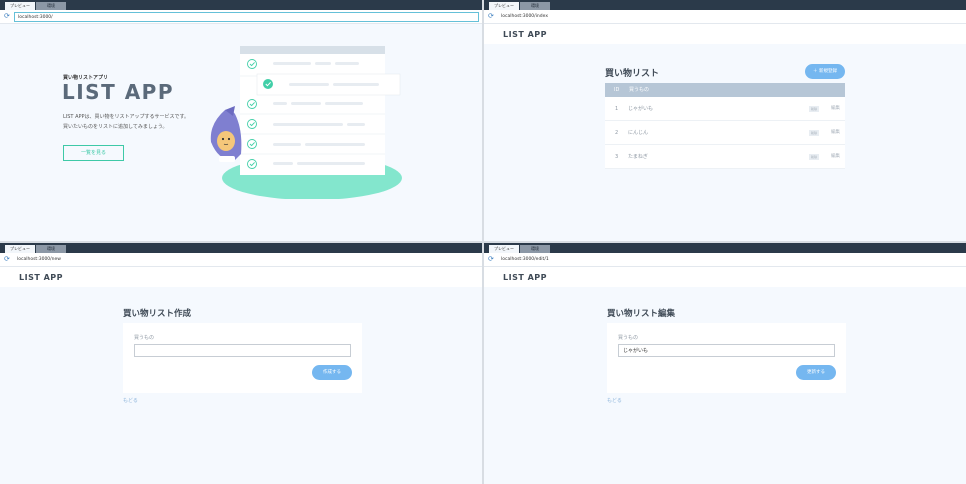 The width and height of the screenshot is (966, 484). What do you see at coordinates (242, 358) in the screenshot?
I see `create-form: 買うもの 作成する` at bounding box center [242, 358].